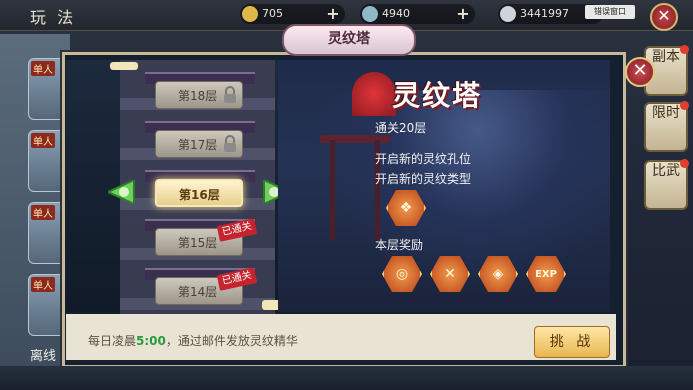 The image size is (693, 390). What do you see at coordinates (544, 13) in the screenshot?
I see `resource-value: 3441997` at bounding box center [544, 13].